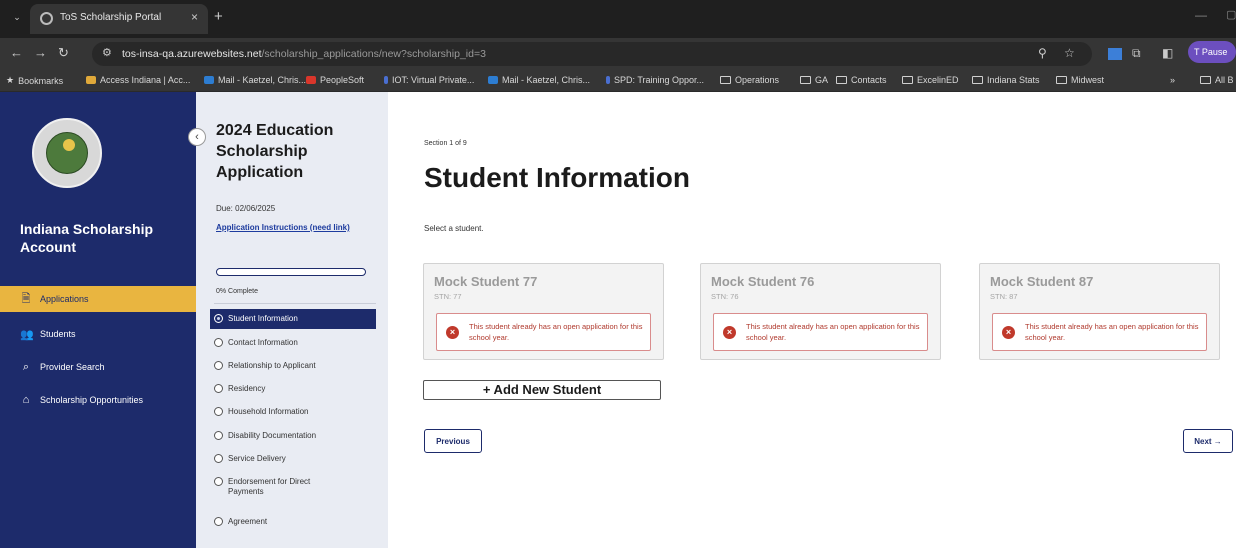  Describe the element at coordinates (98, 367) in the screenshot. I see `sidebar-item-provider-search: ⌕ Provider Search` at that location.